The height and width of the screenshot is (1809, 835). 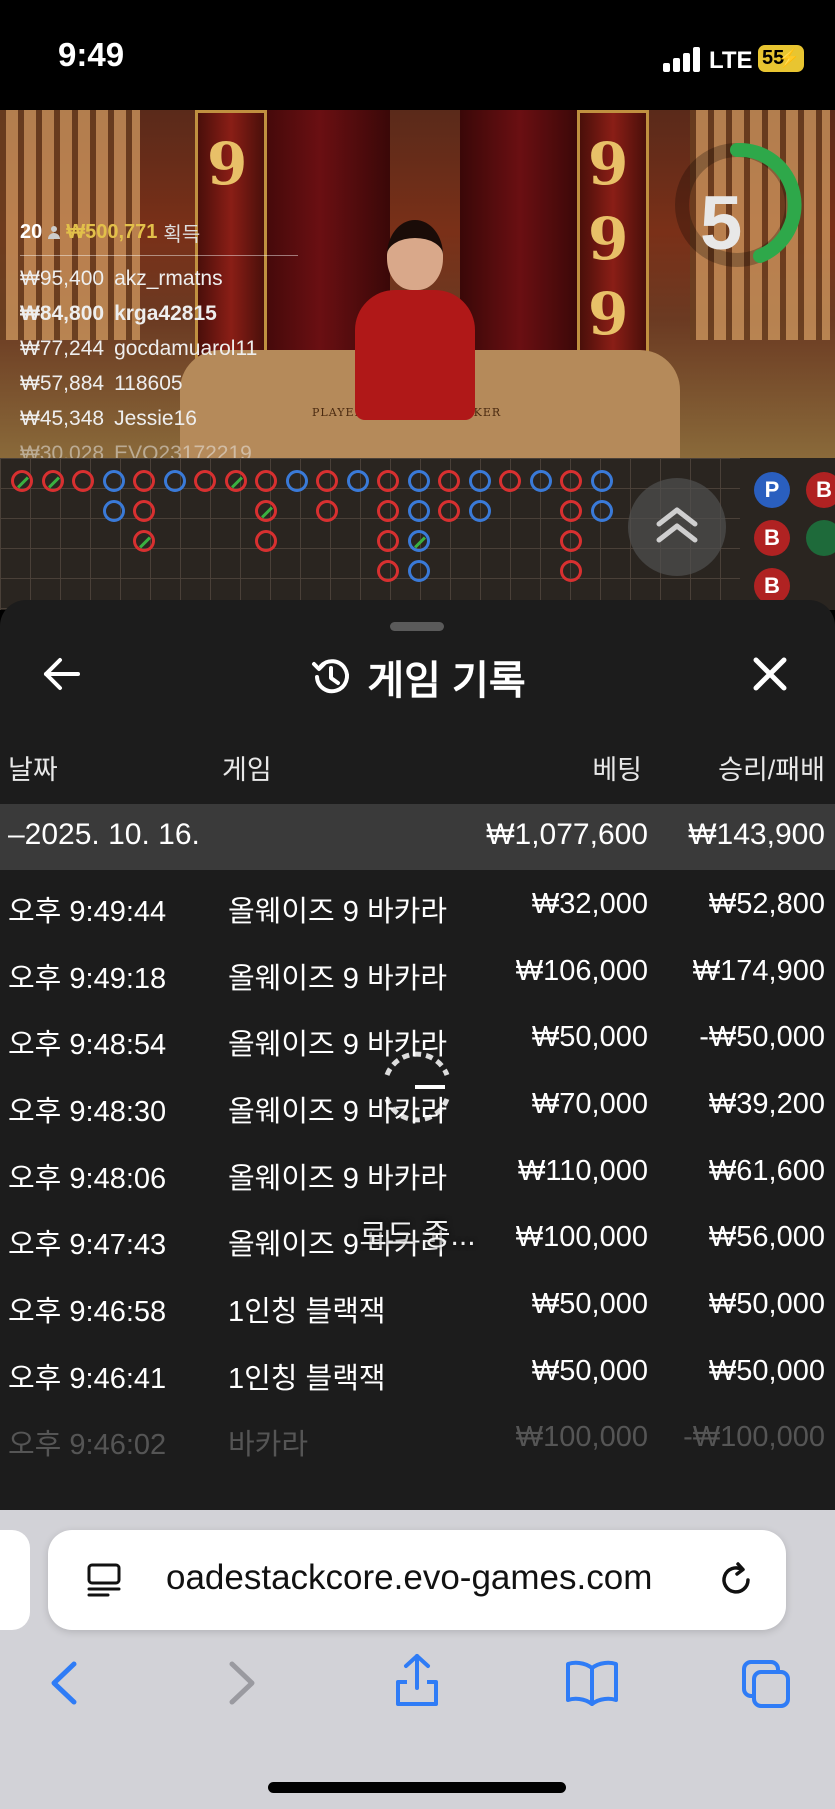 What do you see at coordinates (159, 237) in the screenshot?
I see `ranking-header: 20 ₩500,771 획득` at bounding box center [159, 237].